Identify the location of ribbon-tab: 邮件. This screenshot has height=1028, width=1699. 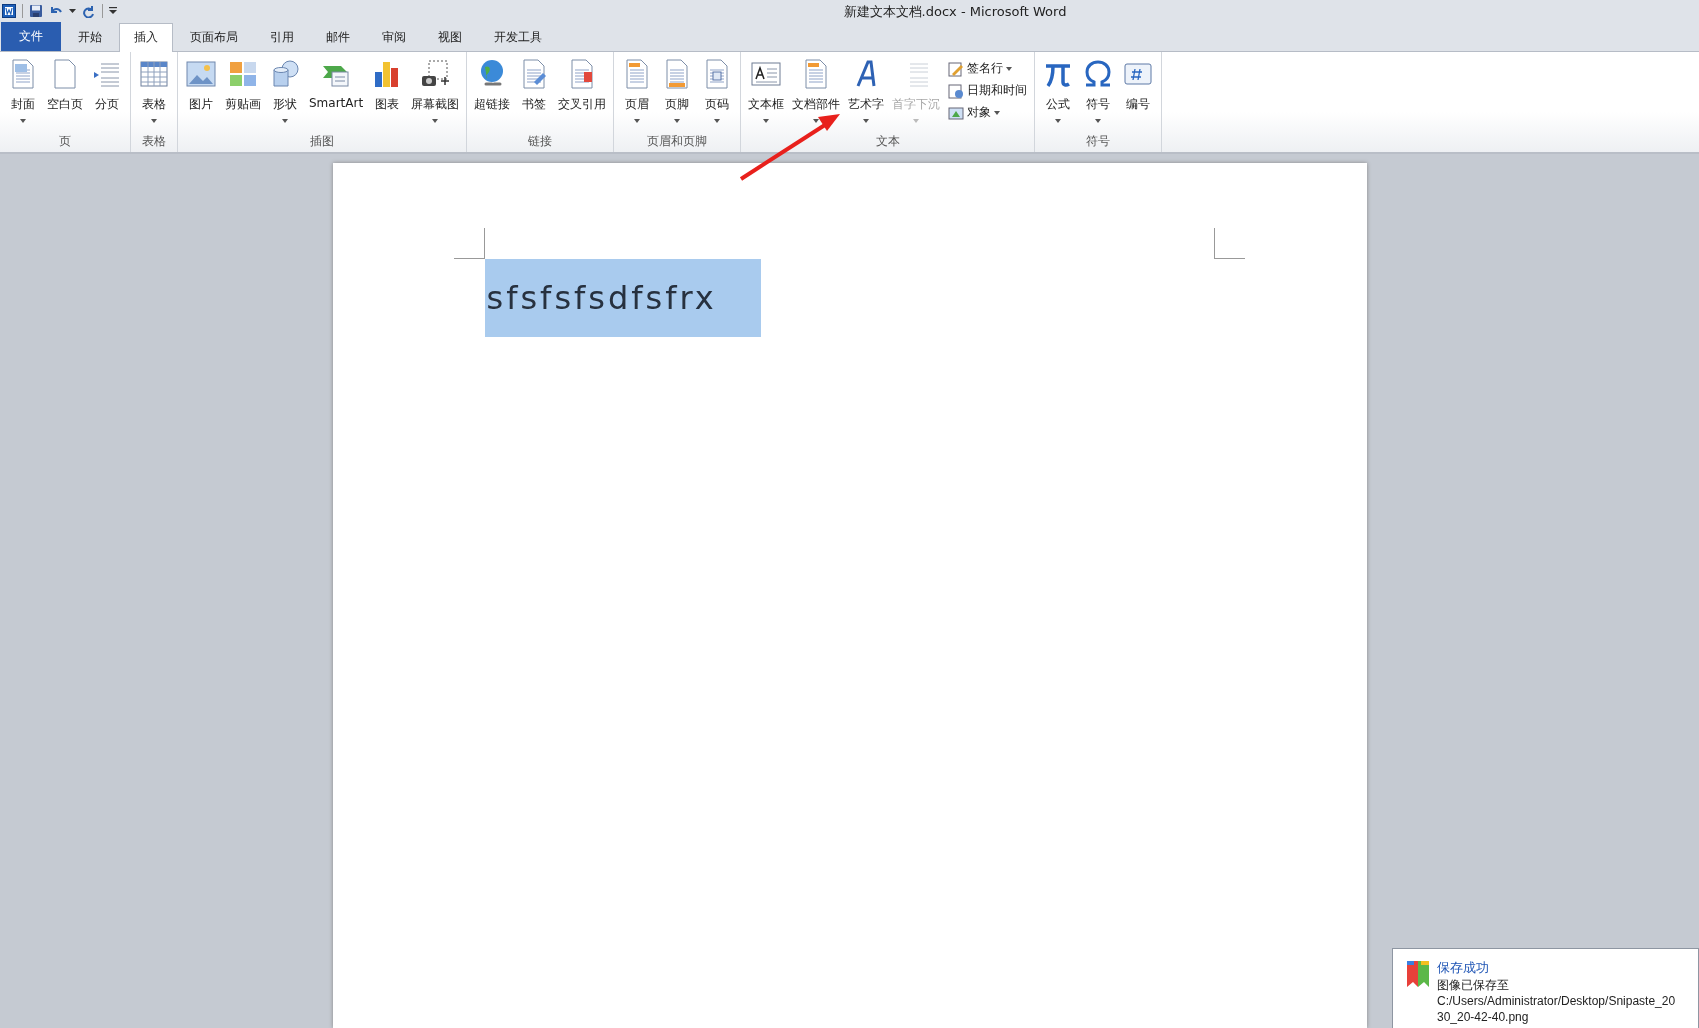
(338, 37).